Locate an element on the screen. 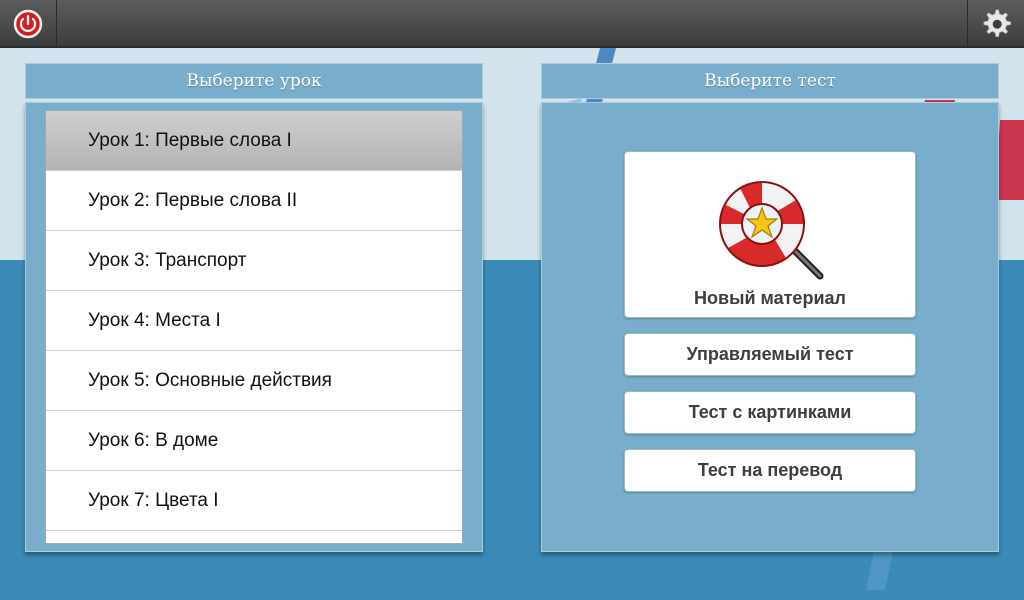  lesson-item-1: Урок 1: Первые слова I is located at coordinates (254, 141).